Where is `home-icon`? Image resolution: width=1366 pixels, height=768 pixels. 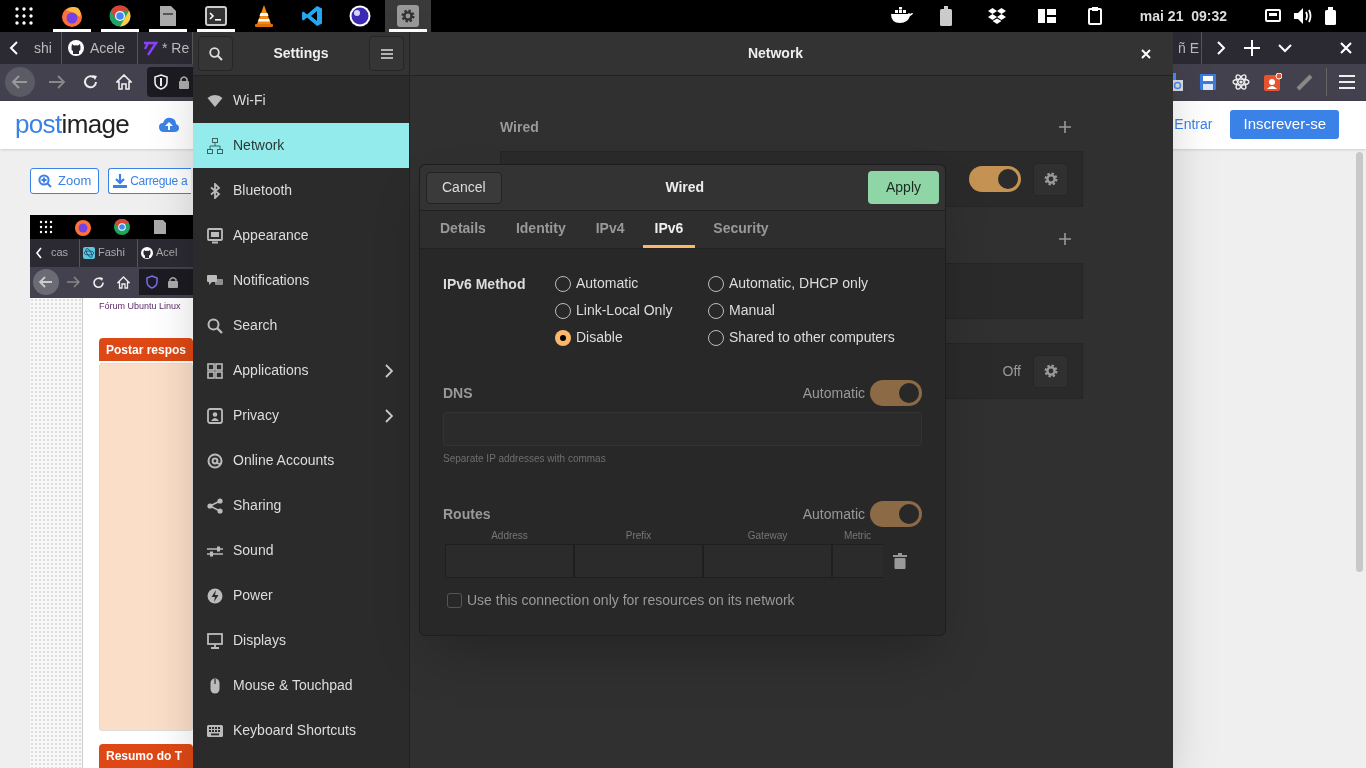 home-icon is located at coordinates (124, 82).